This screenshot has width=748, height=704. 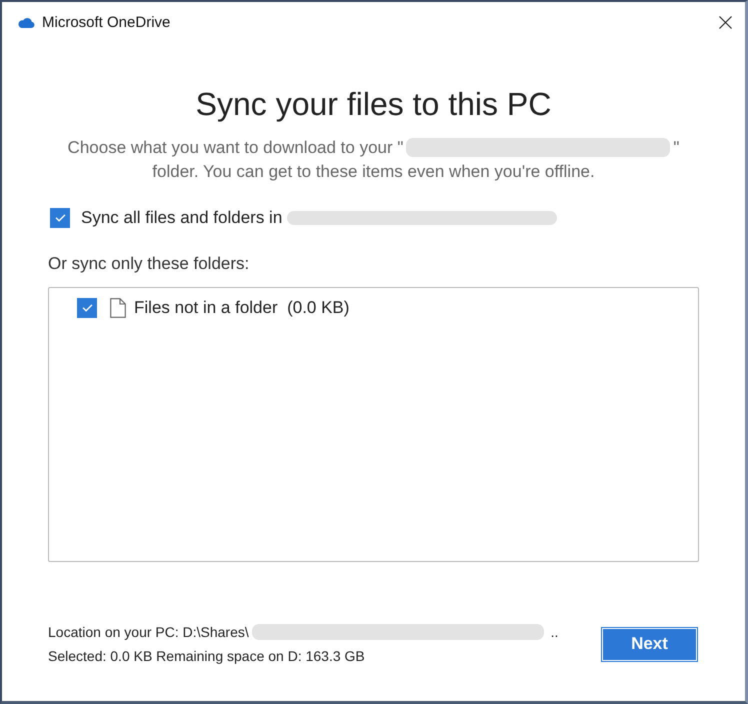 I want to click on file-icon, so click(x=118, y=308).